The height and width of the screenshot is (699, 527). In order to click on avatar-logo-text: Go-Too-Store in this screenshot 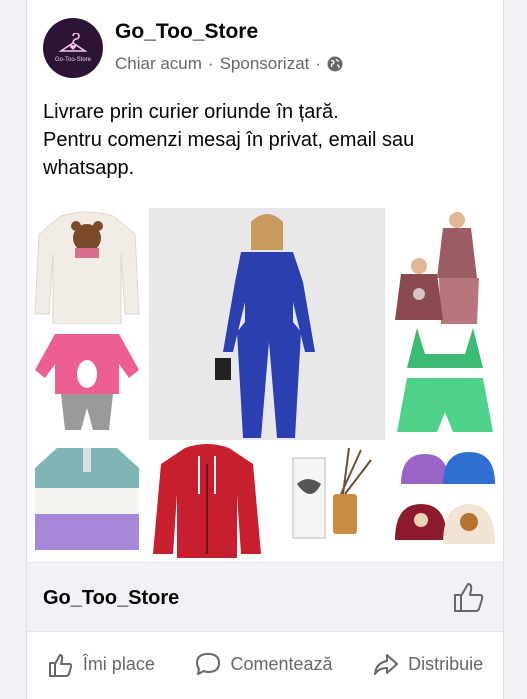, I will do `click(72, 60)`.